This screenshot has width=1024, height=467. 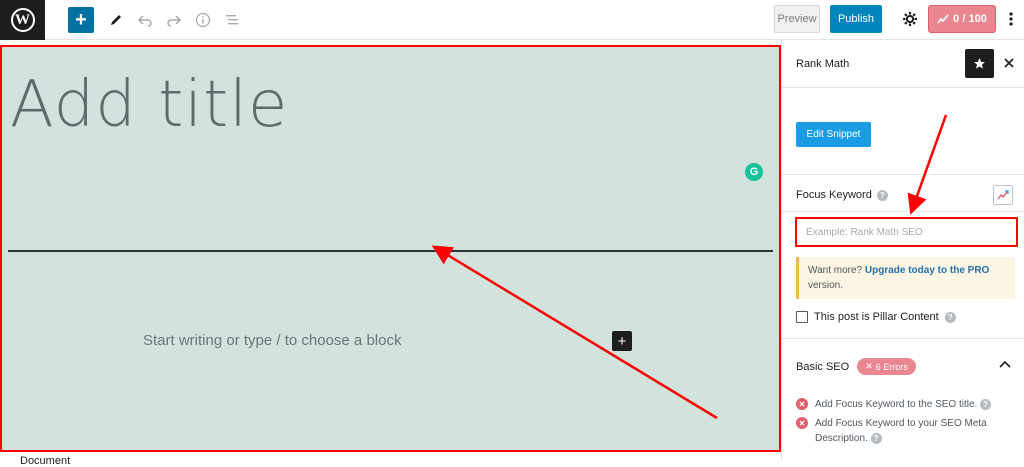 What do you see at coordinates (834, 195) in the screenshot?
I see `focus-keyword-text: Focus Keyword` at bounding box center [834, 195].